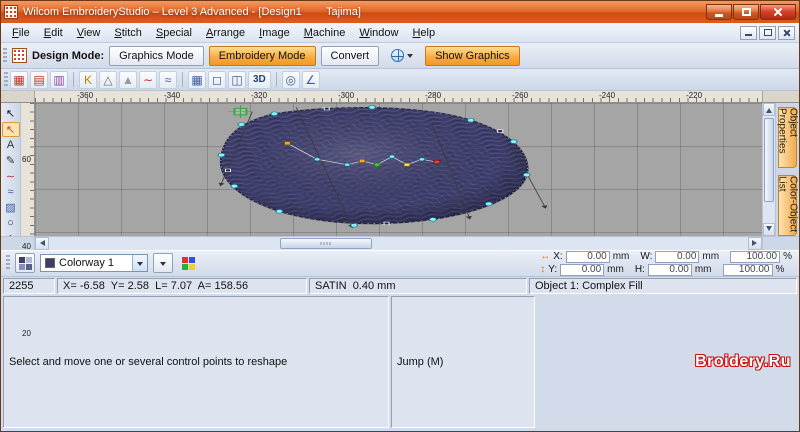 Image resolution: width=800 pixels, height=432 pixels. Describe the element at coordinates (11, 207) in the screenshot. I see `fill-tool: ▨` at that location.